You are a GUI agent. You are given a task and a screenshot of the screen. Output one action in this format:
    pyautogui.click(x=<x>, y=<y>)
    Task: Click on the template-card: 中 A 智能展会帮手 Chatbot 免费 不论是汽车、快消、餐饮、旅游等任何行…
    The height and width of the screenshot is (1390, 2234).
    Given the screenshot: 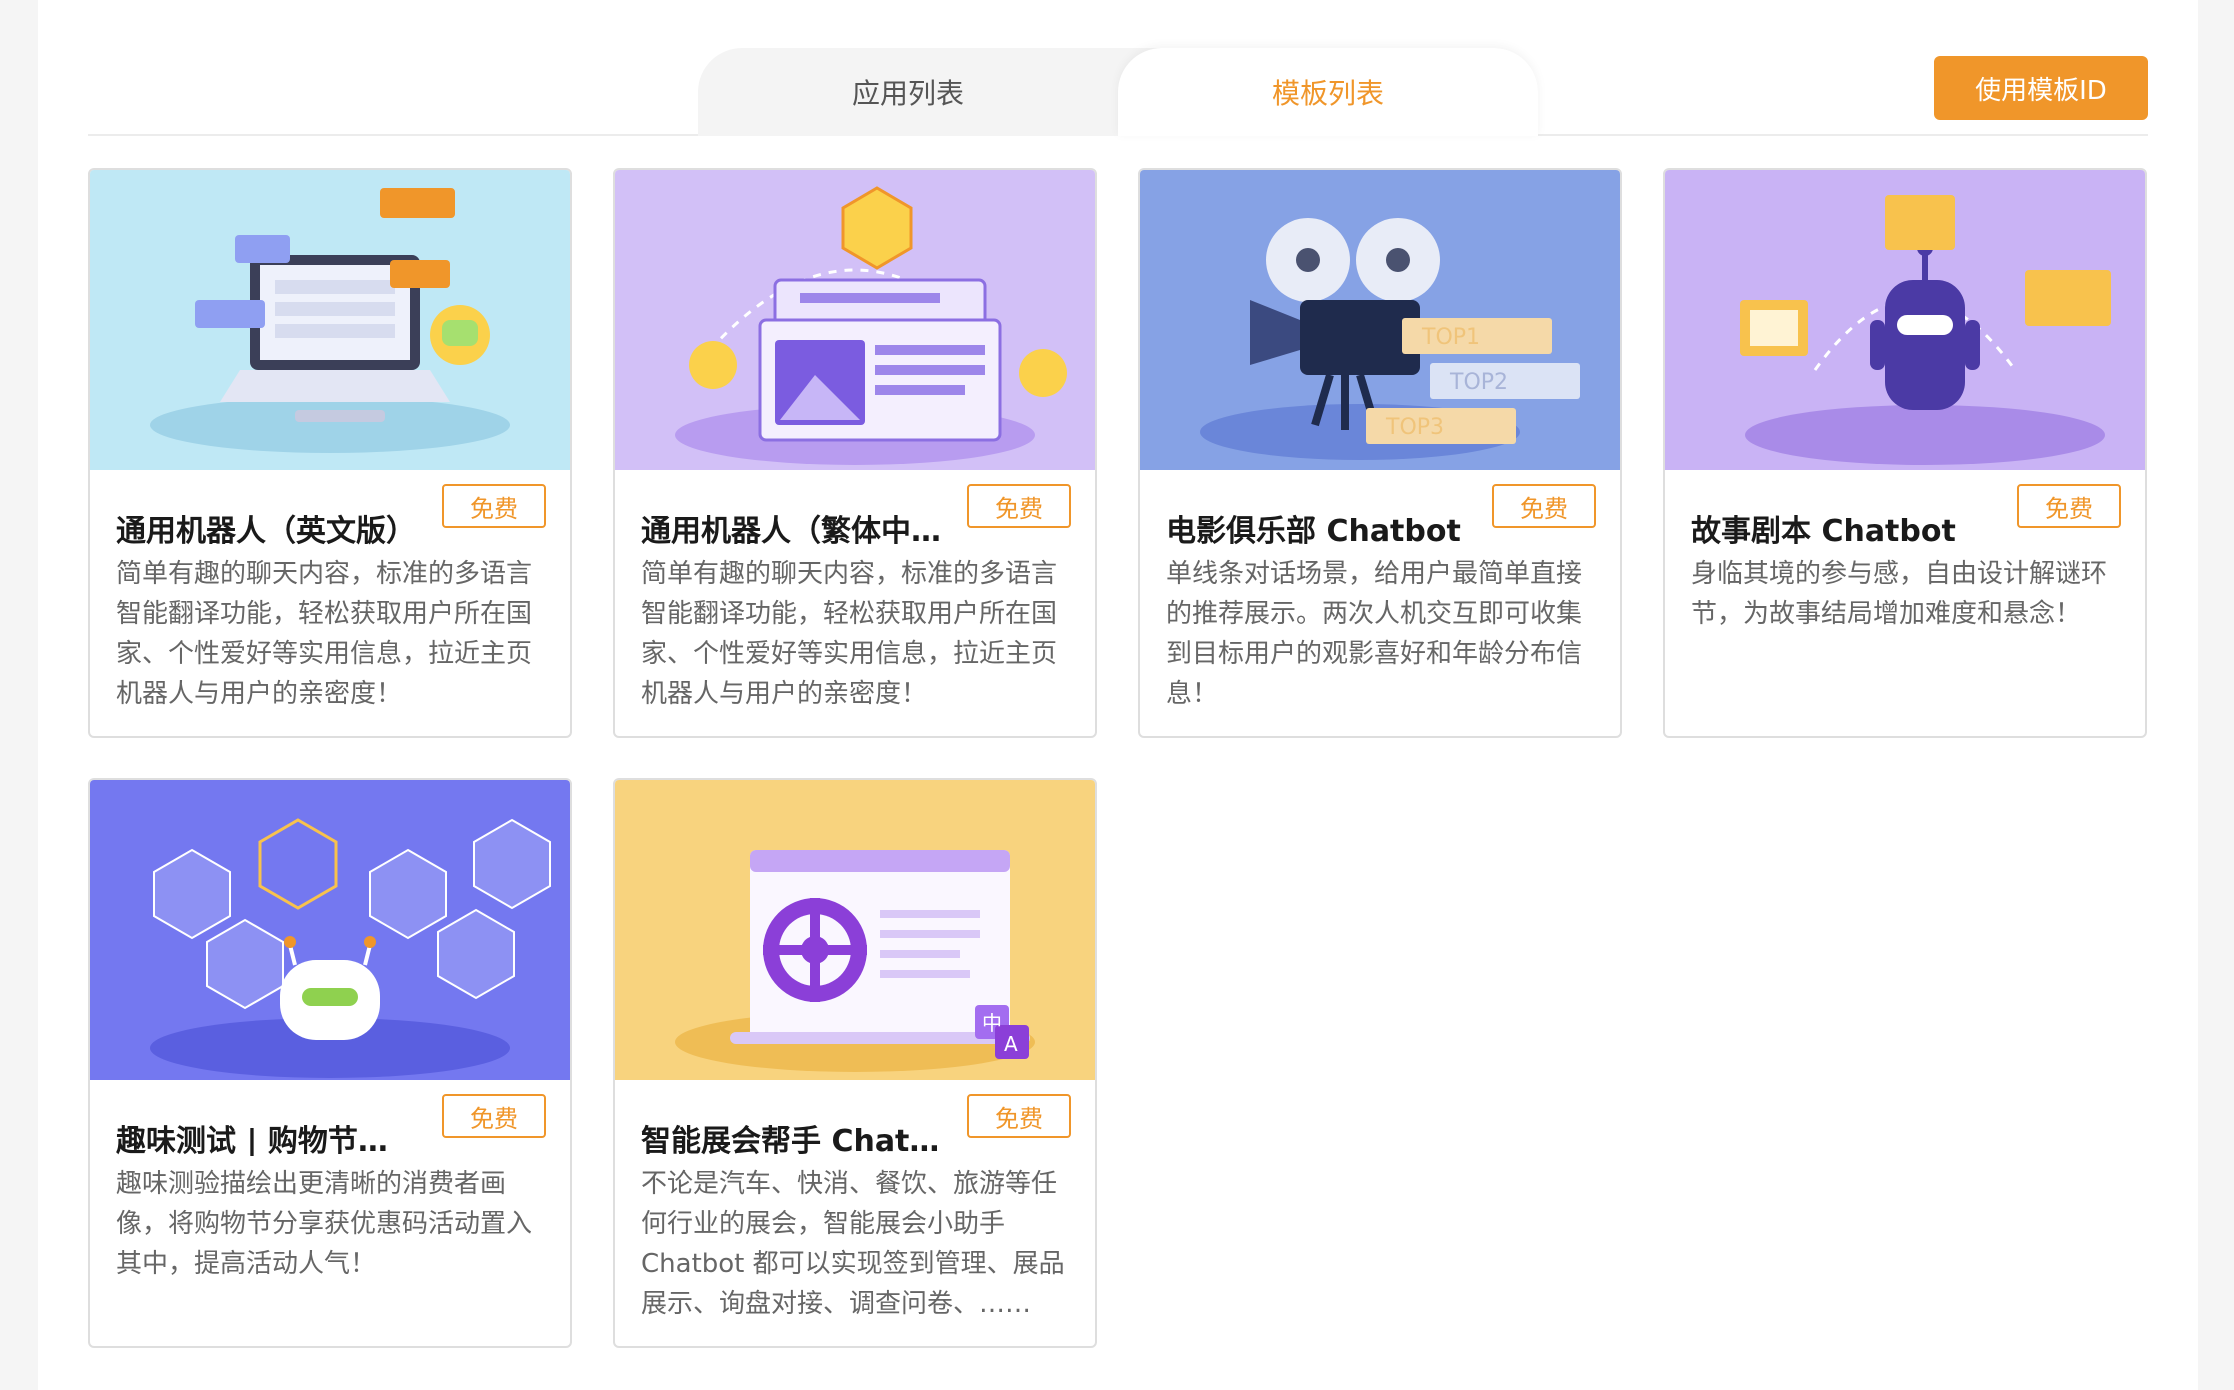 What is the action you would take?
    pyautogui.click(x=855, y=1063)
    